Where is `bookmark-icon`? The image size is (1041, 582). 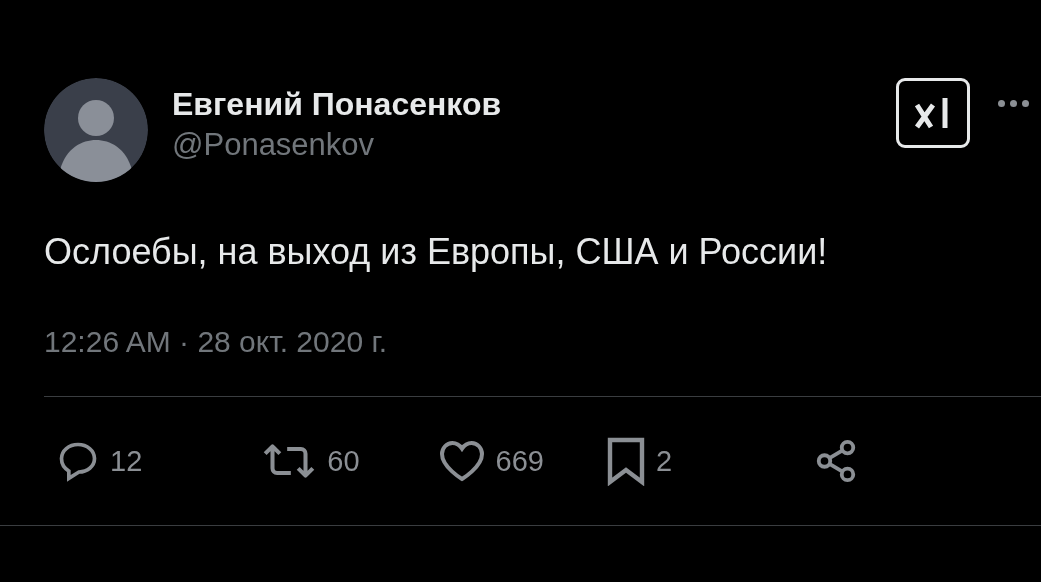 bookmark-icon is located at coordinates (625, 461).